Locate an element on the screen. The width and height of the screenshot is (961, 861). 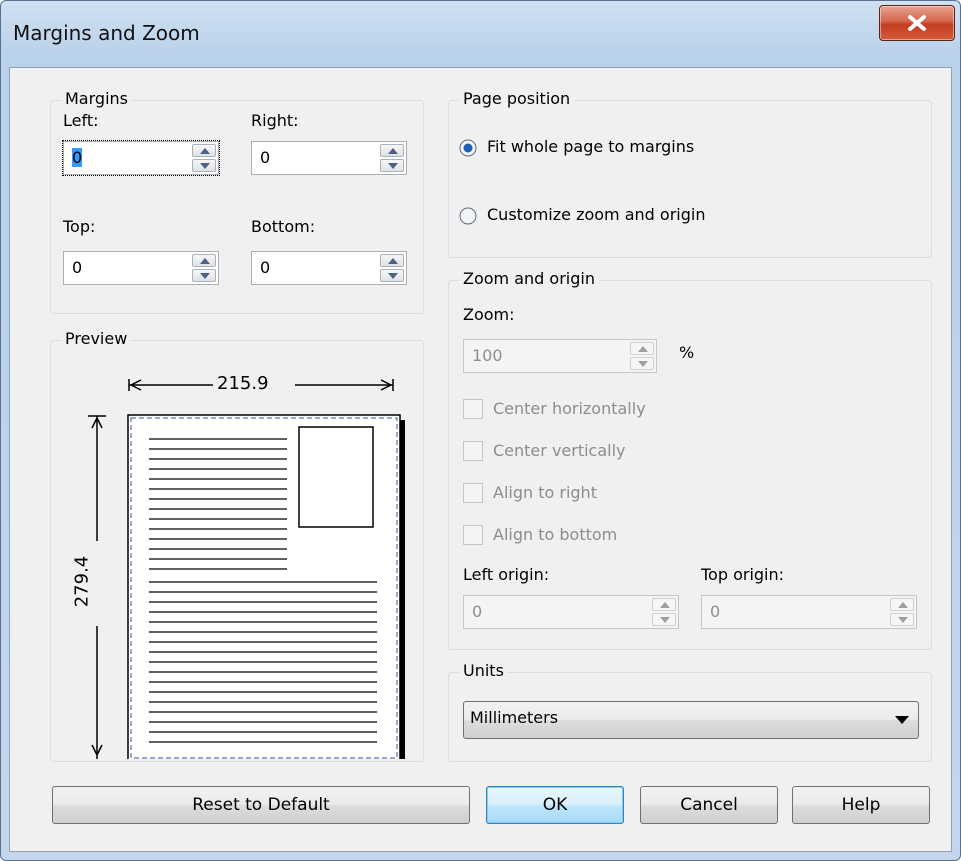
left-origin-up-button is located at coordinates (664, 604).